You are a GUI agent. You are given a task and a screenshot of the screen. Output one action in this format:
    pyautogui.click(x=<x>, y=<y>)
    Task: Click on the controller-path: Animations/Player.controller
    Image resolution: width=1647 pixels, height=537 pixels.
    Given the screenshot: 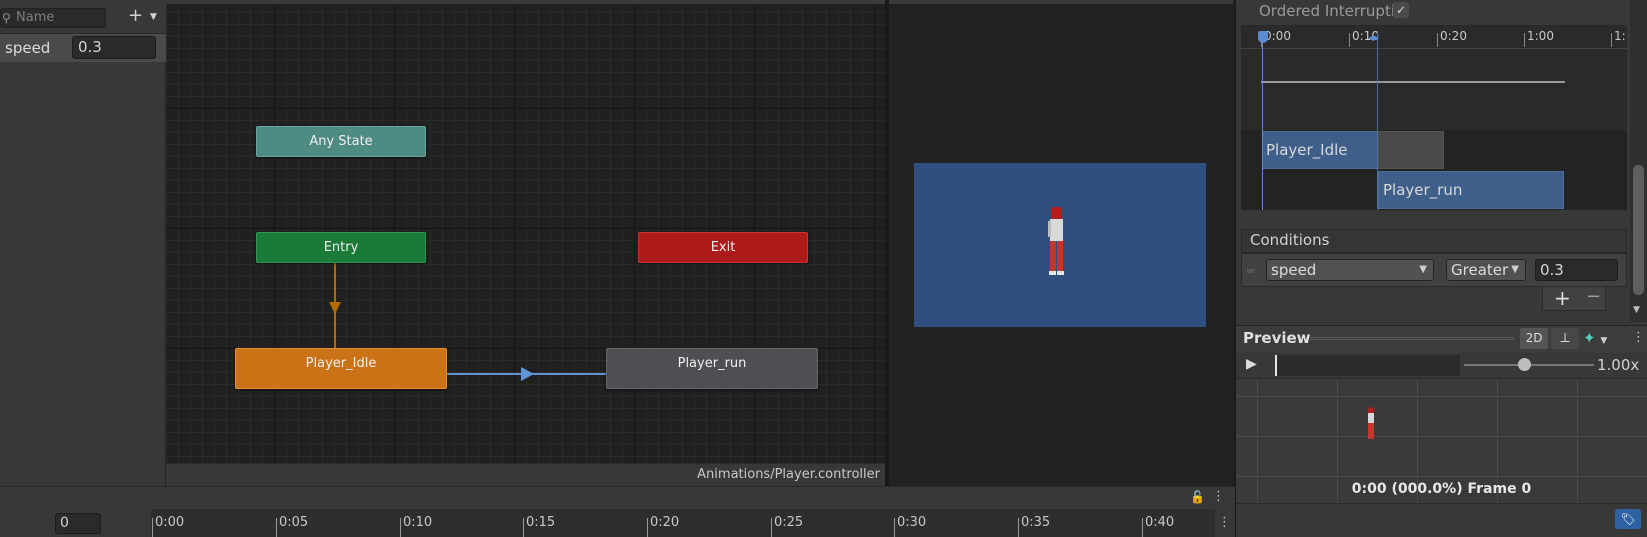 What is the action you would take?
    pyautogui.click(x=788, y=474)
    